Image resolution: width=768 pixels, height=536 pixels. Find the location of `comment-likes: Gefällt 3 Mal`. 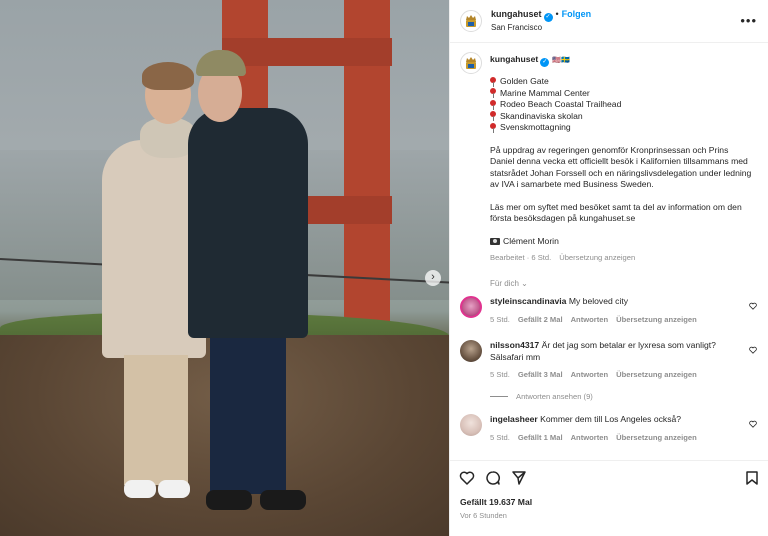

comment-likes: Gefällt 3 Mal is located at coordinates (540, 374).